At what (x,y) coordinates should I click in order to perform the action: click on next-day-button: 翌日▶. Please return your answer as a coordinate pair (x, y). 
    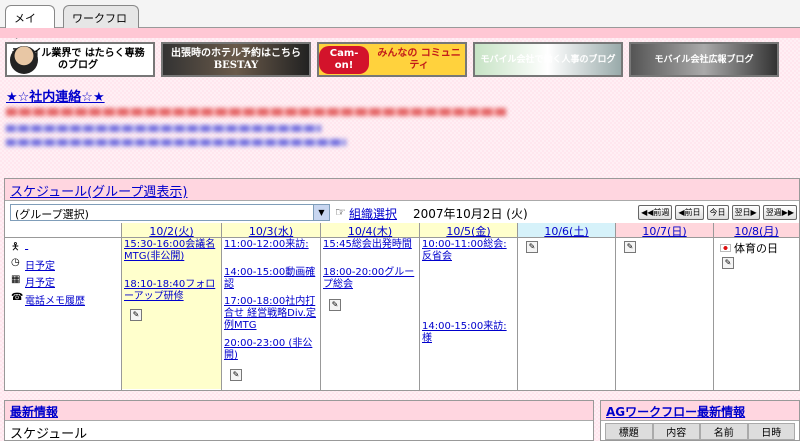
    Looking at the image, I should click on (745, 212).